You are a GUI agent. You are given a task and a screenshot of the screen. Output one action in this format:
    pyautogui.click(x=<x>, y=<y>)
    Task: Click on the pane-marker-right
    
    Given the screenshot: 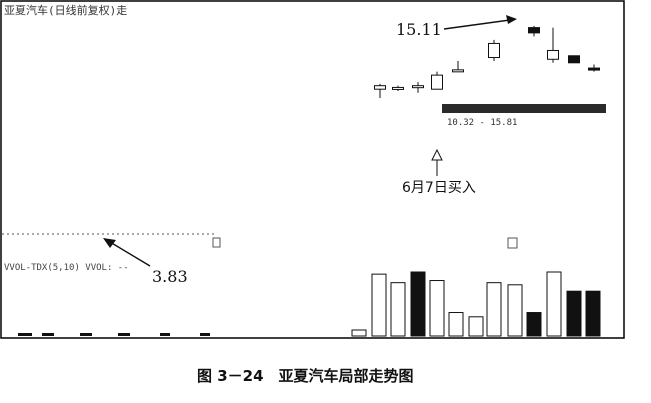 What is the action you would take?
    pyautogui.click(x=512, y=243)
    